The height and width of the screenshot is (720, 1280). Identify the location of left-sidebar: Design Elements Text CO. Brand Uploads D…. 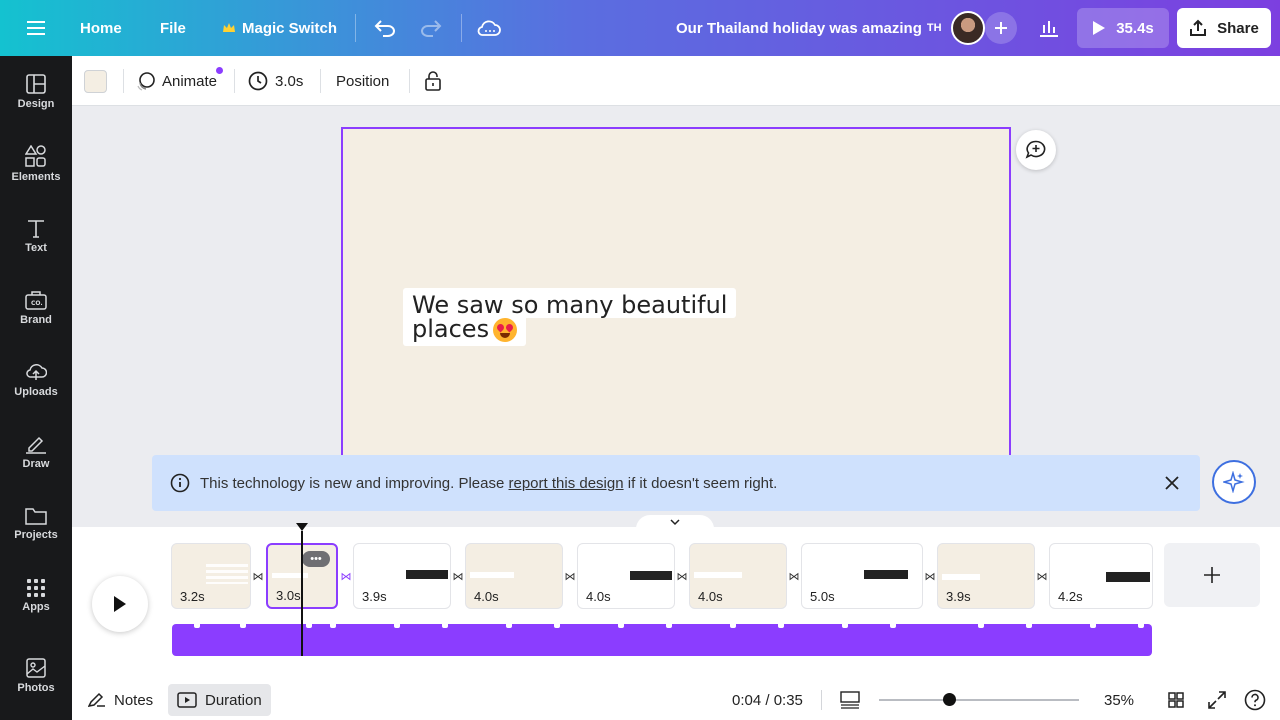
(36, 388).